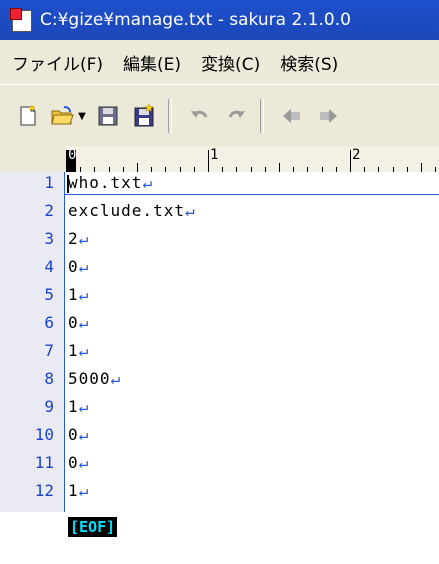 The image size is (439, 564). What do you see at coordinates (219, 267) in the screenshot?
I see `editor-line: 4 0↵` at bounding box center [219, 267].